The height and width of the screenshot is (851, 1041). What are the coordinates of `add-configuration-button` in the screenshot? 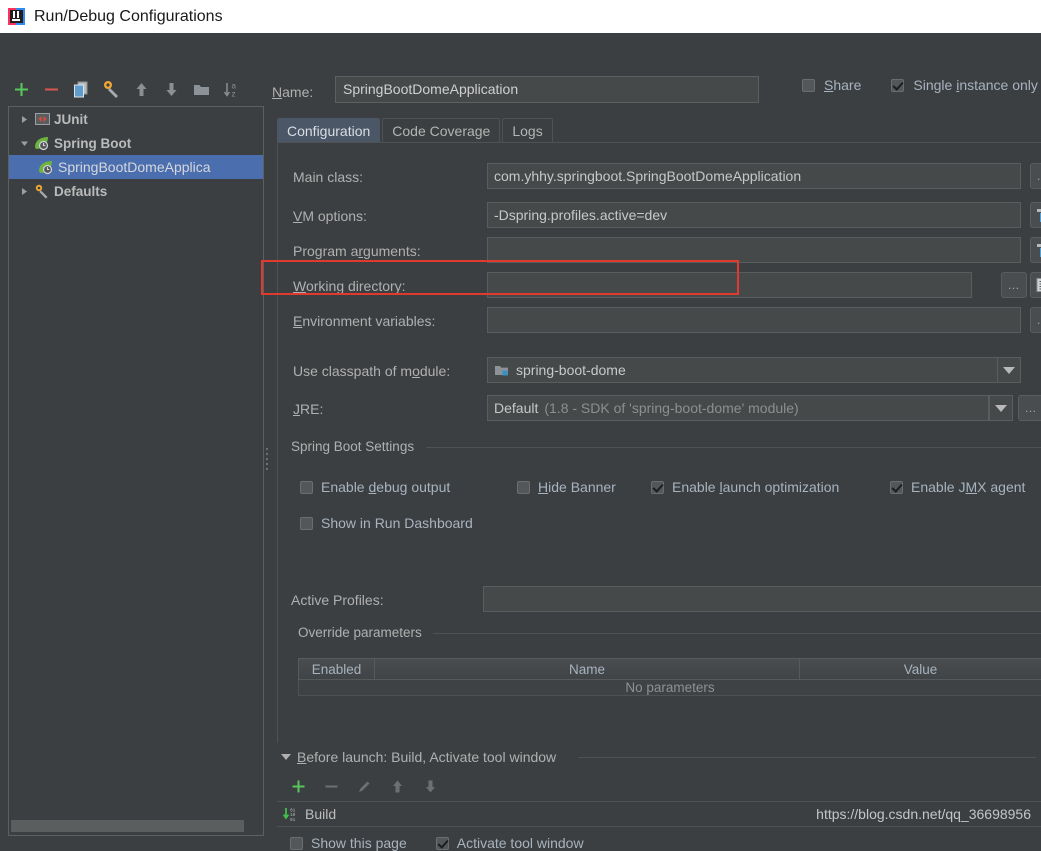 It's located at (21, 89).